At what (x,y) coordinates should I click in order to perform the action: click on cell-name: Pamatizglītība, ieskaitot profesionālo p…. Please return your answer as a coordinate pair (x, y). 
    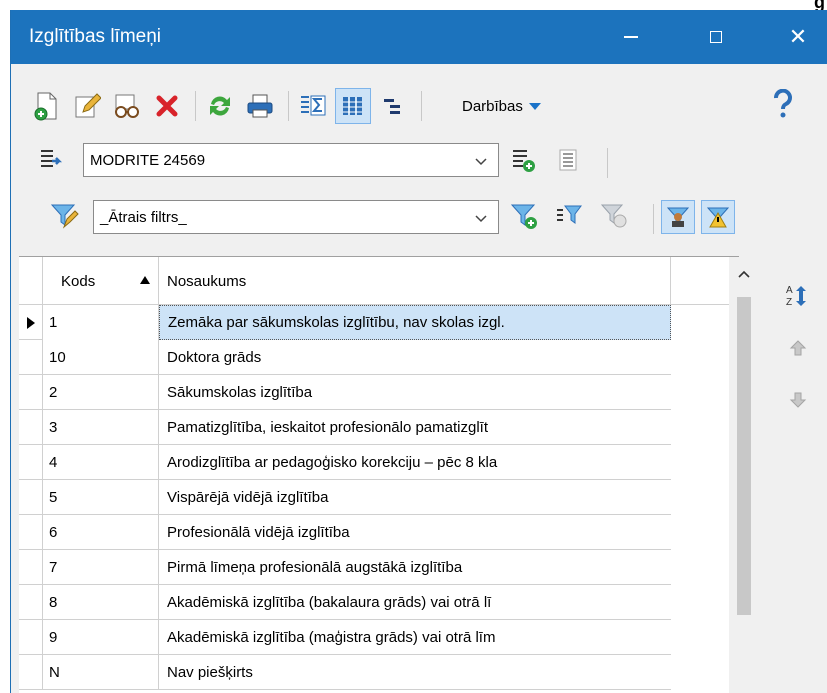
    Looking at the image, I should click on (415, 427).